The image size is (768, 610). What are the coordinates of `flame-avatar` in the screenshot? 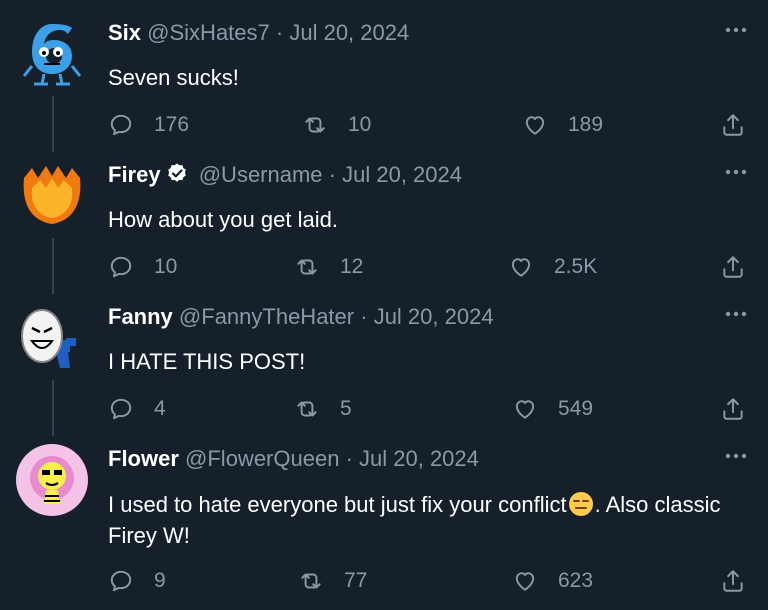 It's located at (52, 195).